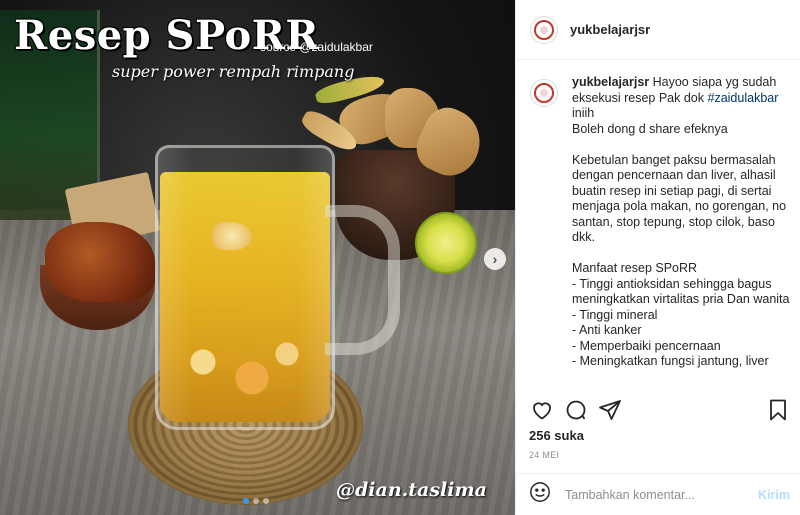  I want to click on comment-bar: Kirim, so click(657, 494).